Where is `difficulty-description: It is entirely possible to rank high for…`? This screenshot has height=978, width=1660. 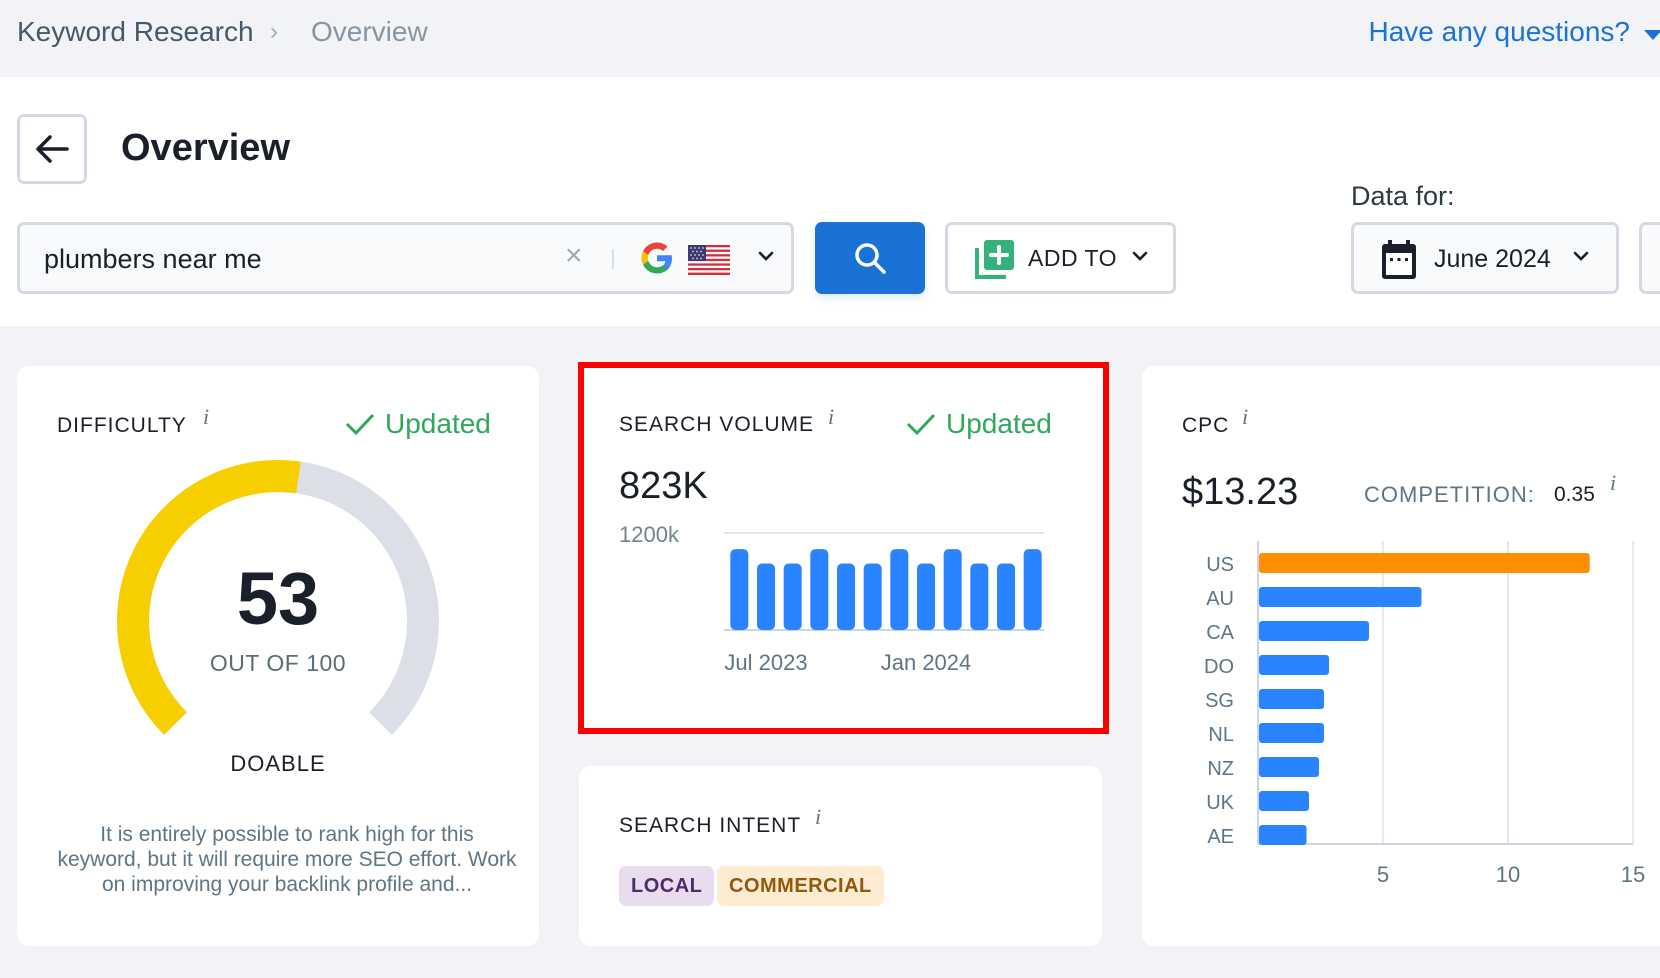 difficulty-description: It is entirely possible to rank high for… is located at coordinates (287, 859).